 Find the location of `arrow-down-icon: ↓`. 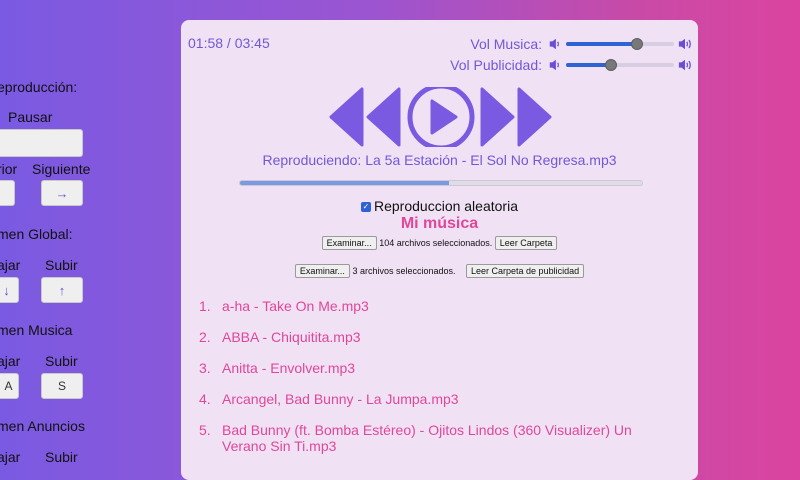

arrow-down-icon: ↓ is located at coordinates (6, 290).